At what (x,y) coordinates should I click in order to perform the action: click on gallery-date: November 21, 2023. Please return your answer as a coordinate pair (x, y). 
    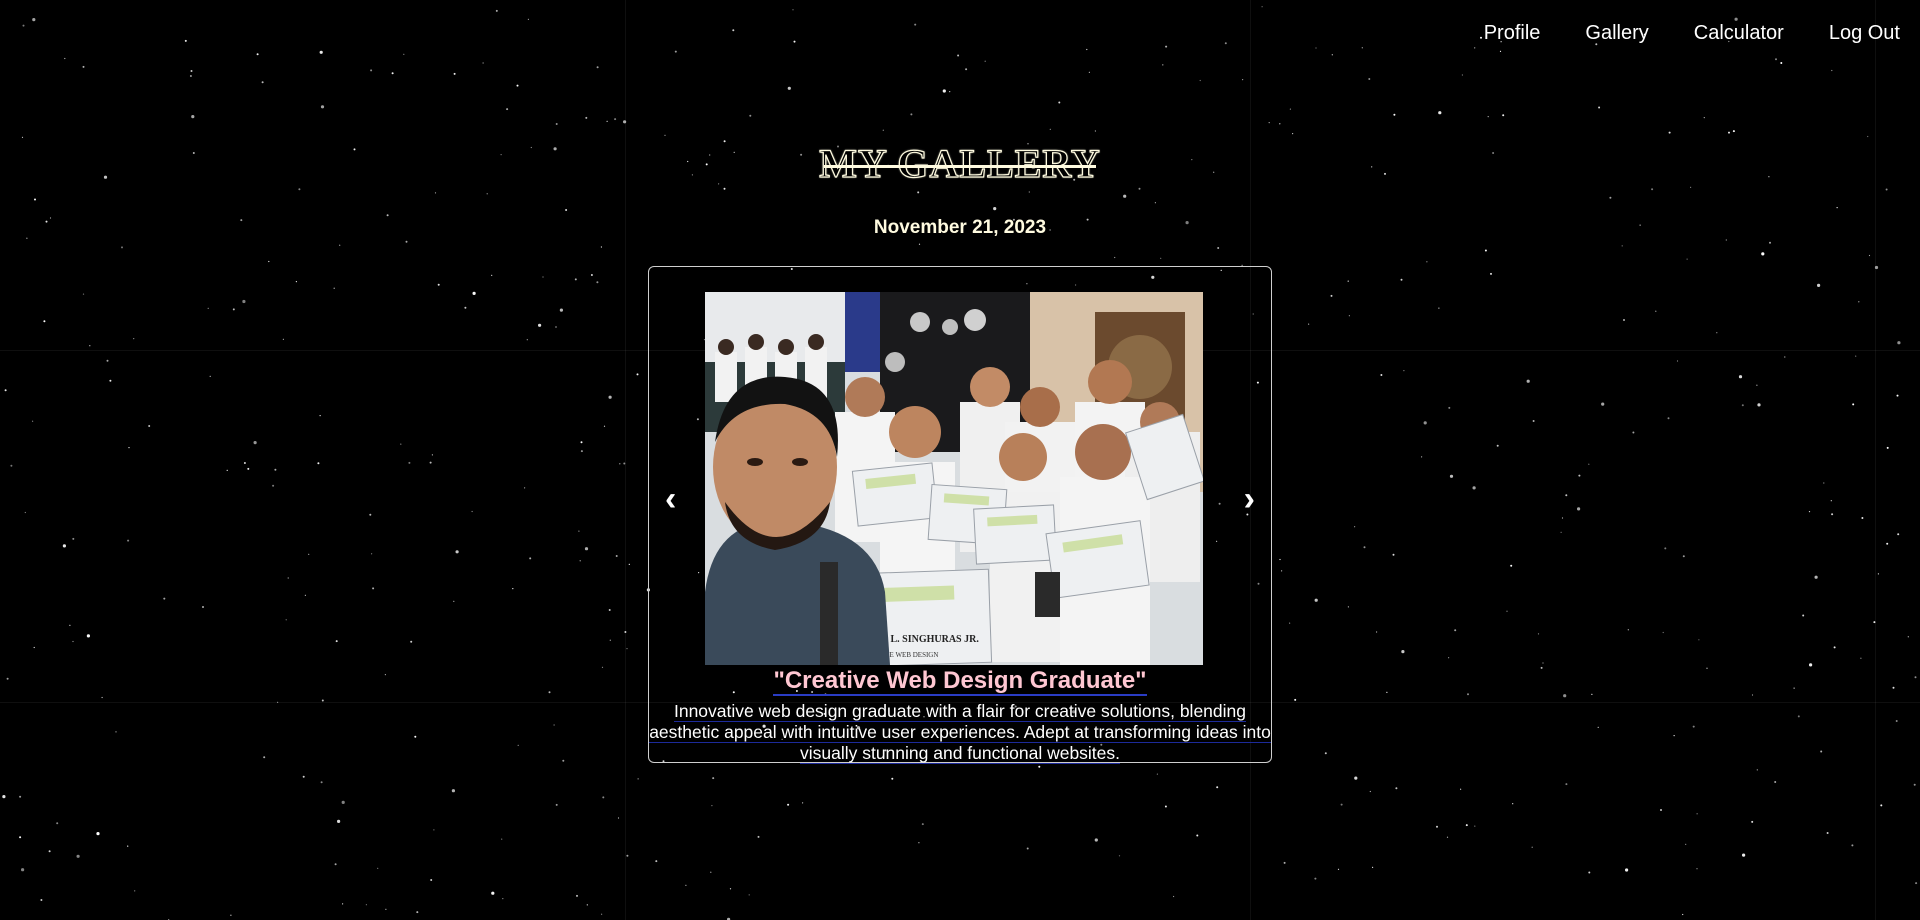
    Looking at the image, I should click on (960, 227).